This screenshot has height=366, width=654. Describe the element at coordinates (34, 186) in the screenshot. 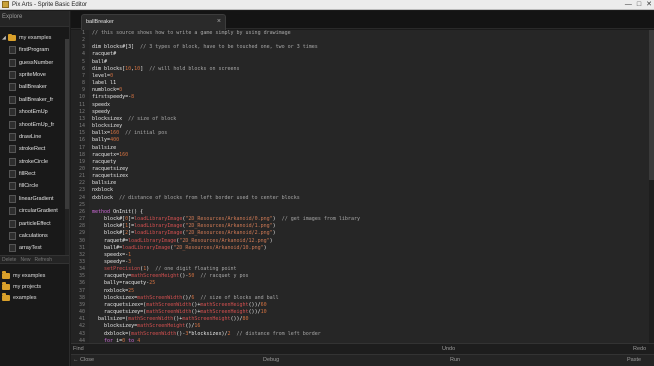

I see `sidebar-file-item: fillCircle` at that location.